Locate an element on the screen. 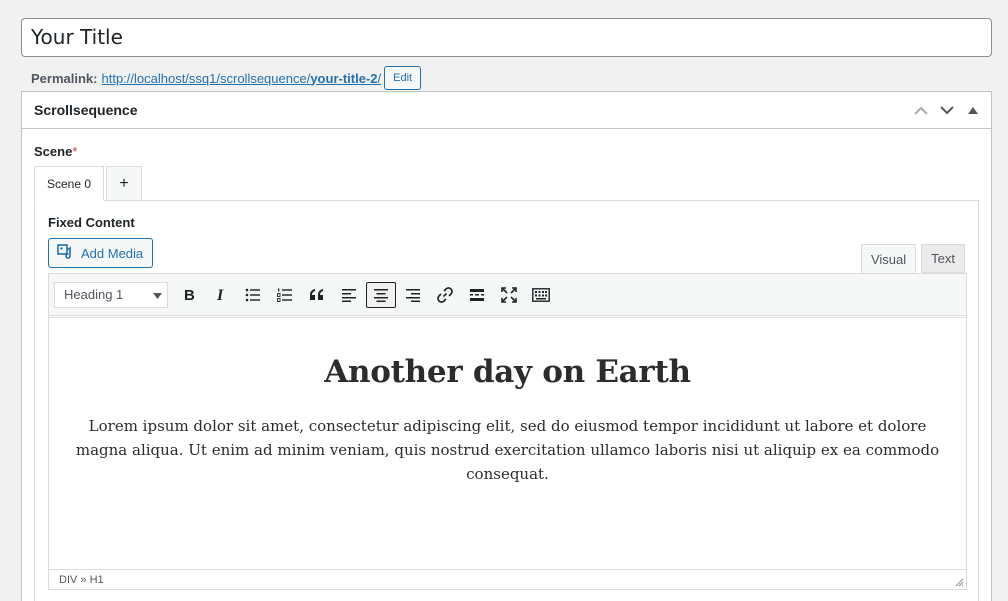 Image resolution: width=1008 pixels, height=601 pixels. bold-icon: B is located at coordinates (189, 295).